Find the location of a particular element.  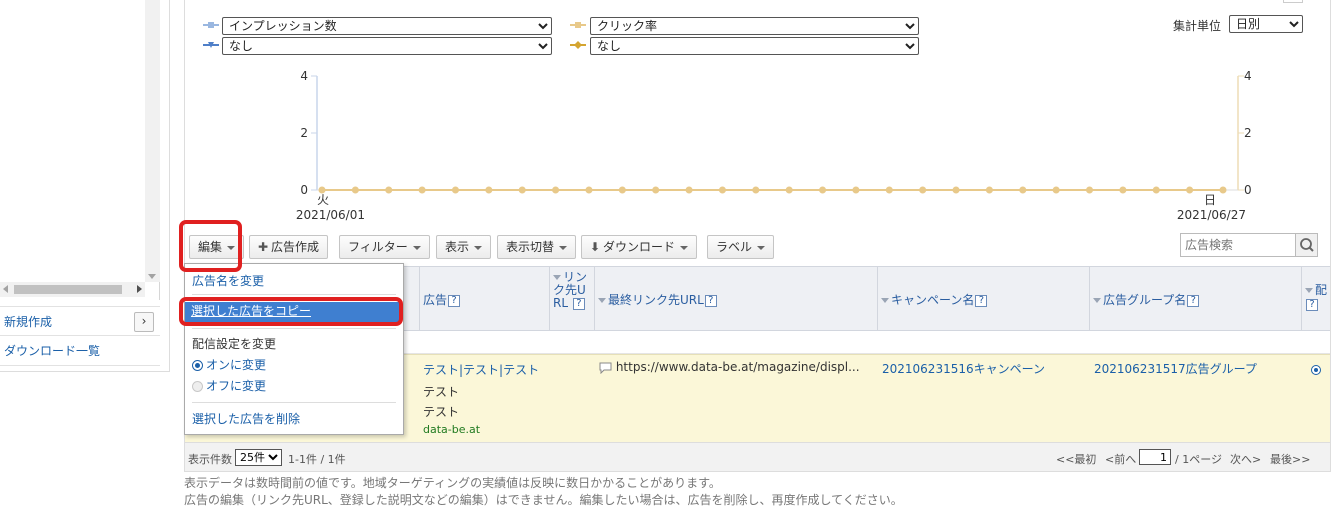

label-label: ラベル is located at coordinates (734, 247).